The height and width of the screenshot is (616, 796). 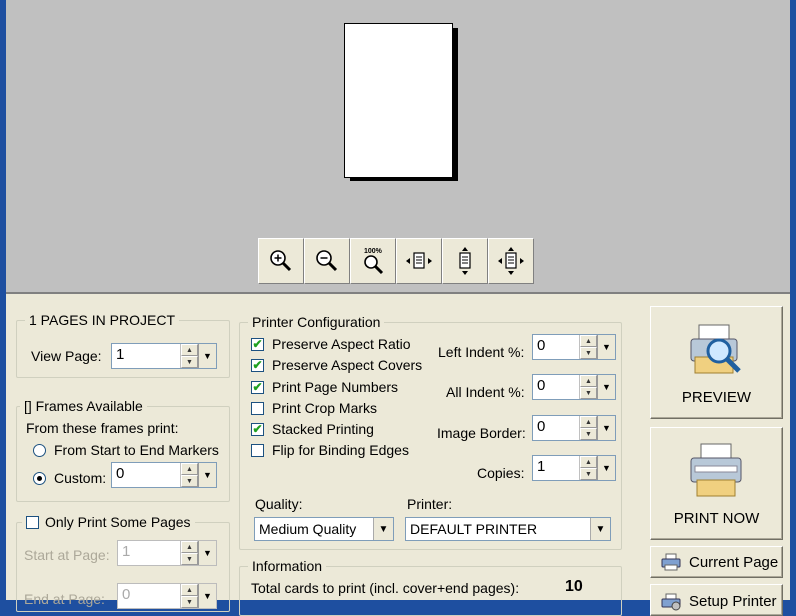 What do you see at coordinates (312, 429) in the screenshot?
I see `option-stacked-printing: ✔ Stacked Printing` at bounding box center [312, 429].